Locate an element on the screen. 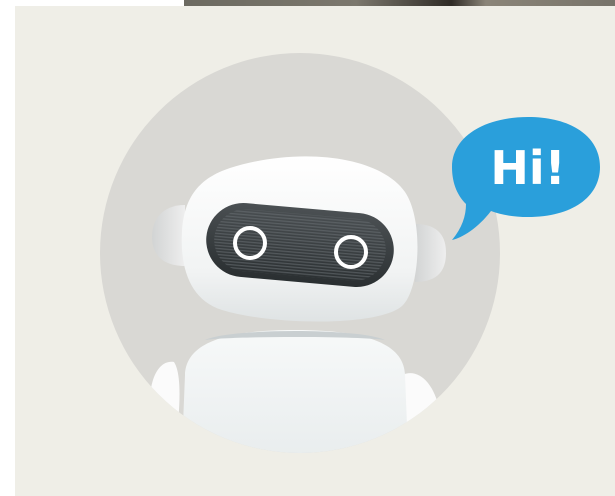 The width and height of the screenshot is (615, 496). greeting-text: Hi! is located at coordinates (528, 168).